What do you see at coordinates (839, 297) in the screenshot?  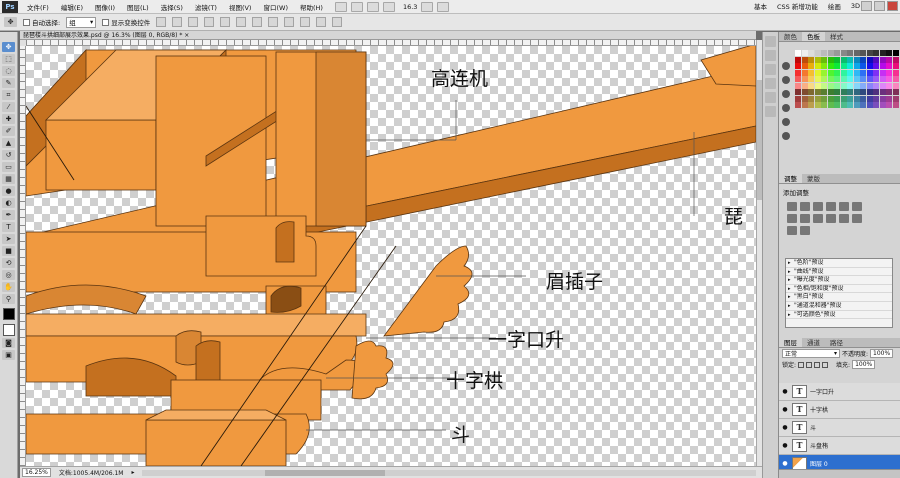 I see `preset-black-white: "黑白"预设` at bounding box center [839, 297].